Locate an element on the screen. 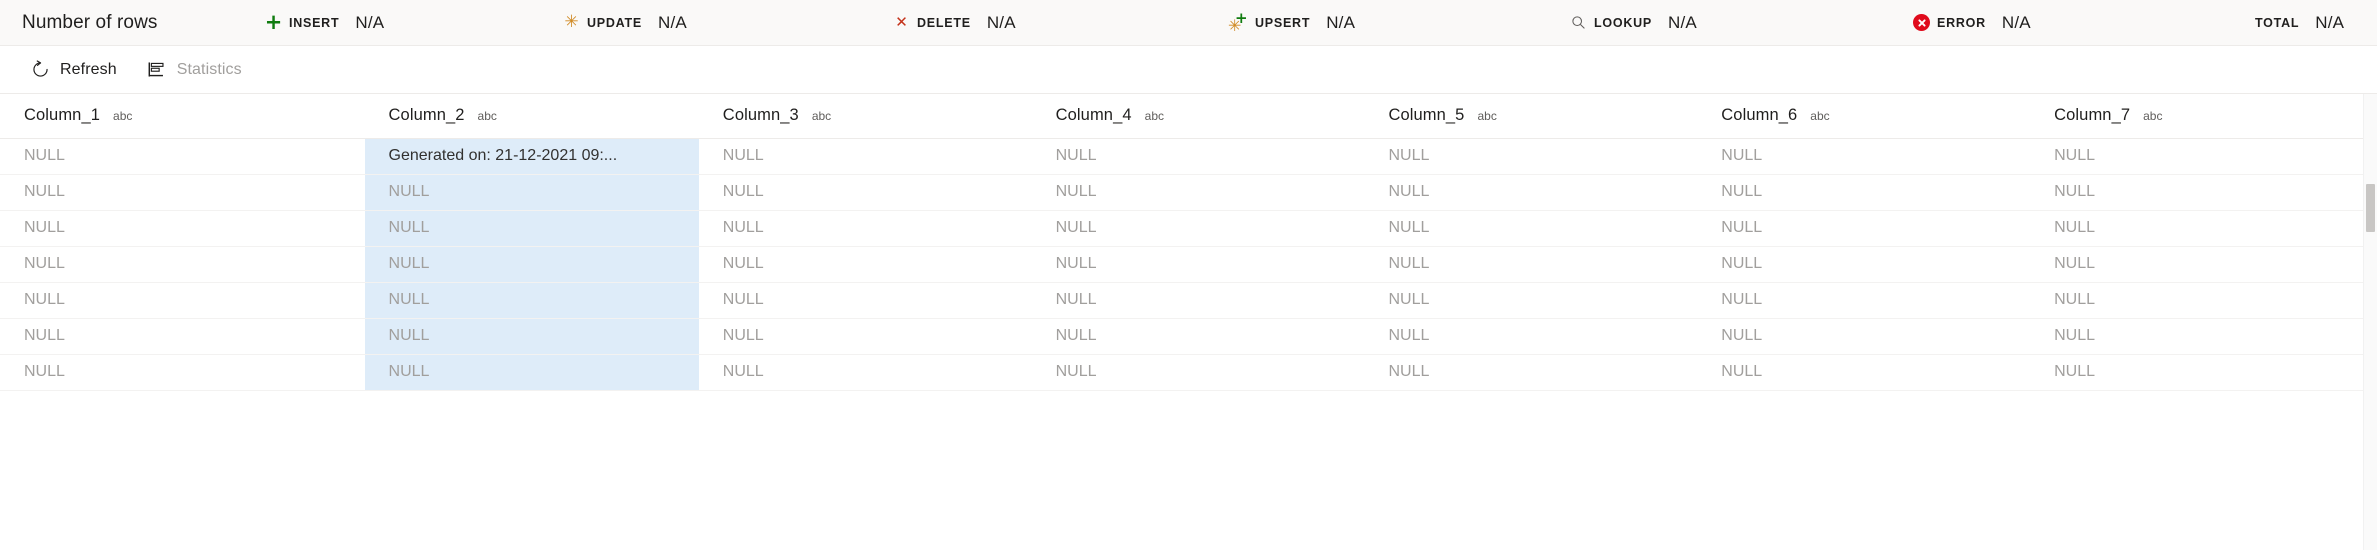 This screenshot has height=550, width=2377. refresh-button: Refresh is located at coordinates (73, 70).